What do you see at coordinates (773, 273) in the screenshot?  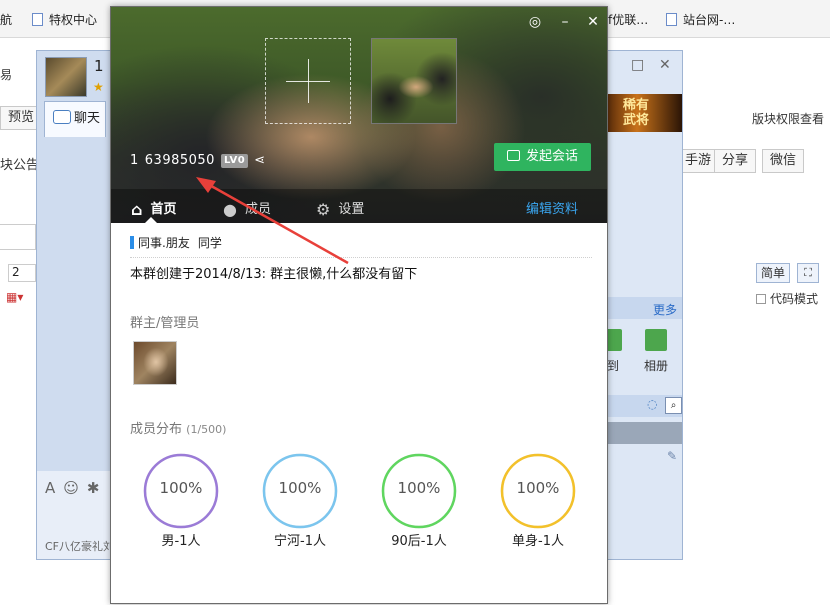 I see `simple-mode-button: 简单` at bounding box center [773, 273].